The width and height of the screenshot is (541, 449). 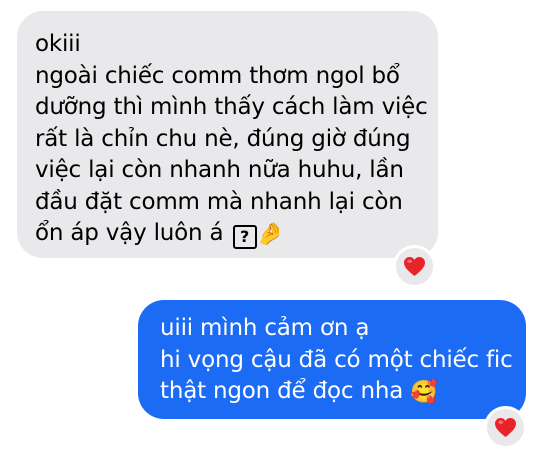 What do you see at coordinates (424, 392) in the screenshot?
I see `smiling-hearts-emoji: 🥰` at bounding box center [424, 392].